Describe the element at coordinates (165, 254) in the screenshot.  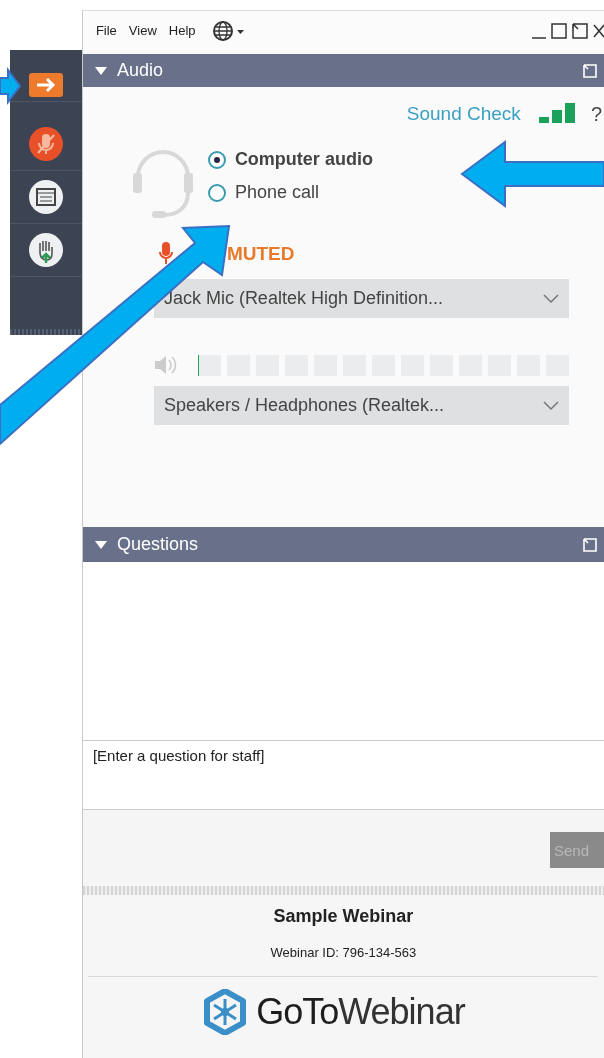
I see `microphone-icon` at that location.